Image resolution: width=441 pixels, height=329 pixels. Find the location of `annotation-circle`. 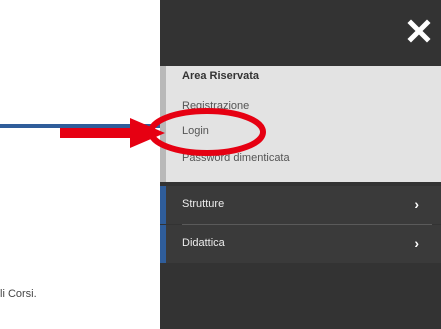

annotation-circle is located at coordinates (207, 132).